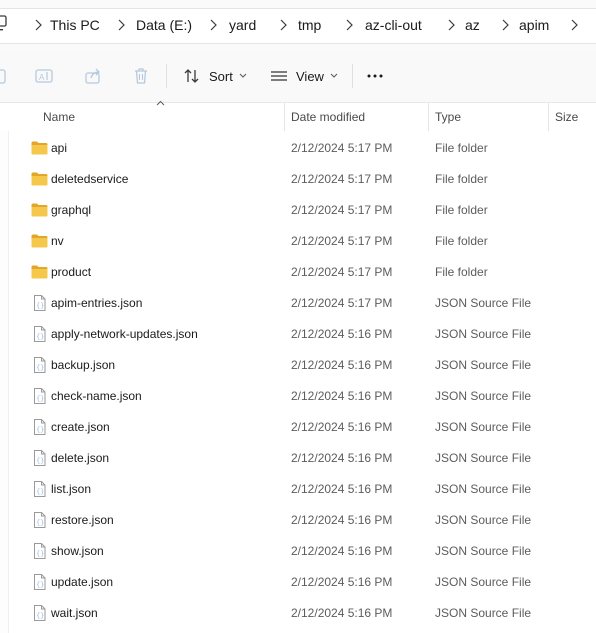  I want to click on breadcrumb-item: tmp, so click(309, 25).